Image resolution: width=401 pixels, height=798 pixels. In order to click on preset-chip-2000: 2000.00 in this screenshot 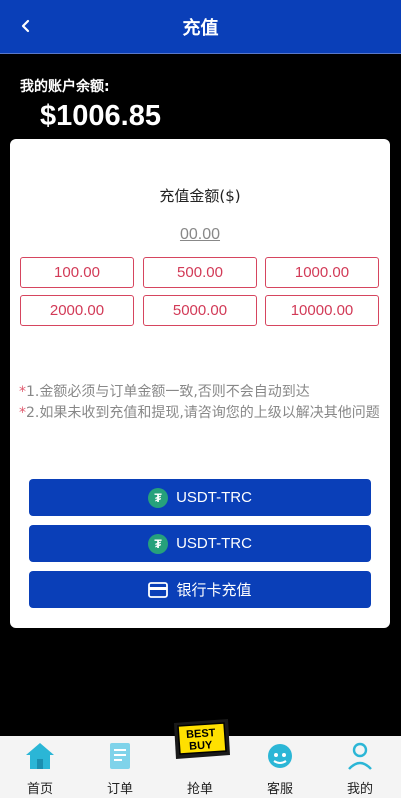, I will do `click(77, 310)`.